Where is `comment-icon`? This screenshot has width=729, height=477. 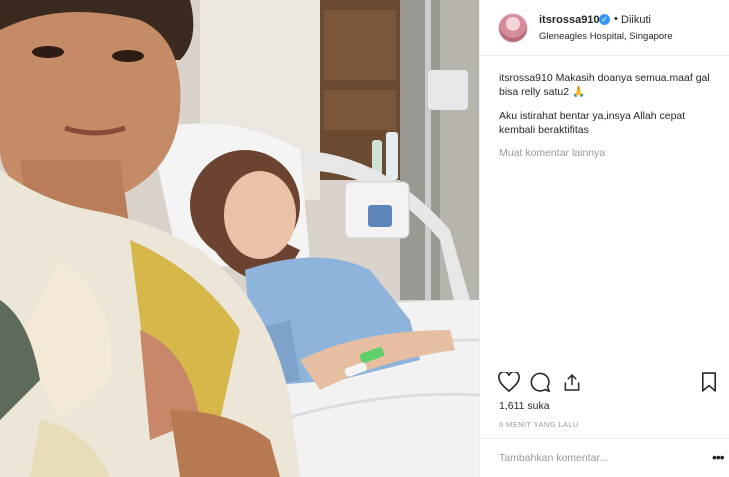
comment-icon is located at coordinates (540, 385).